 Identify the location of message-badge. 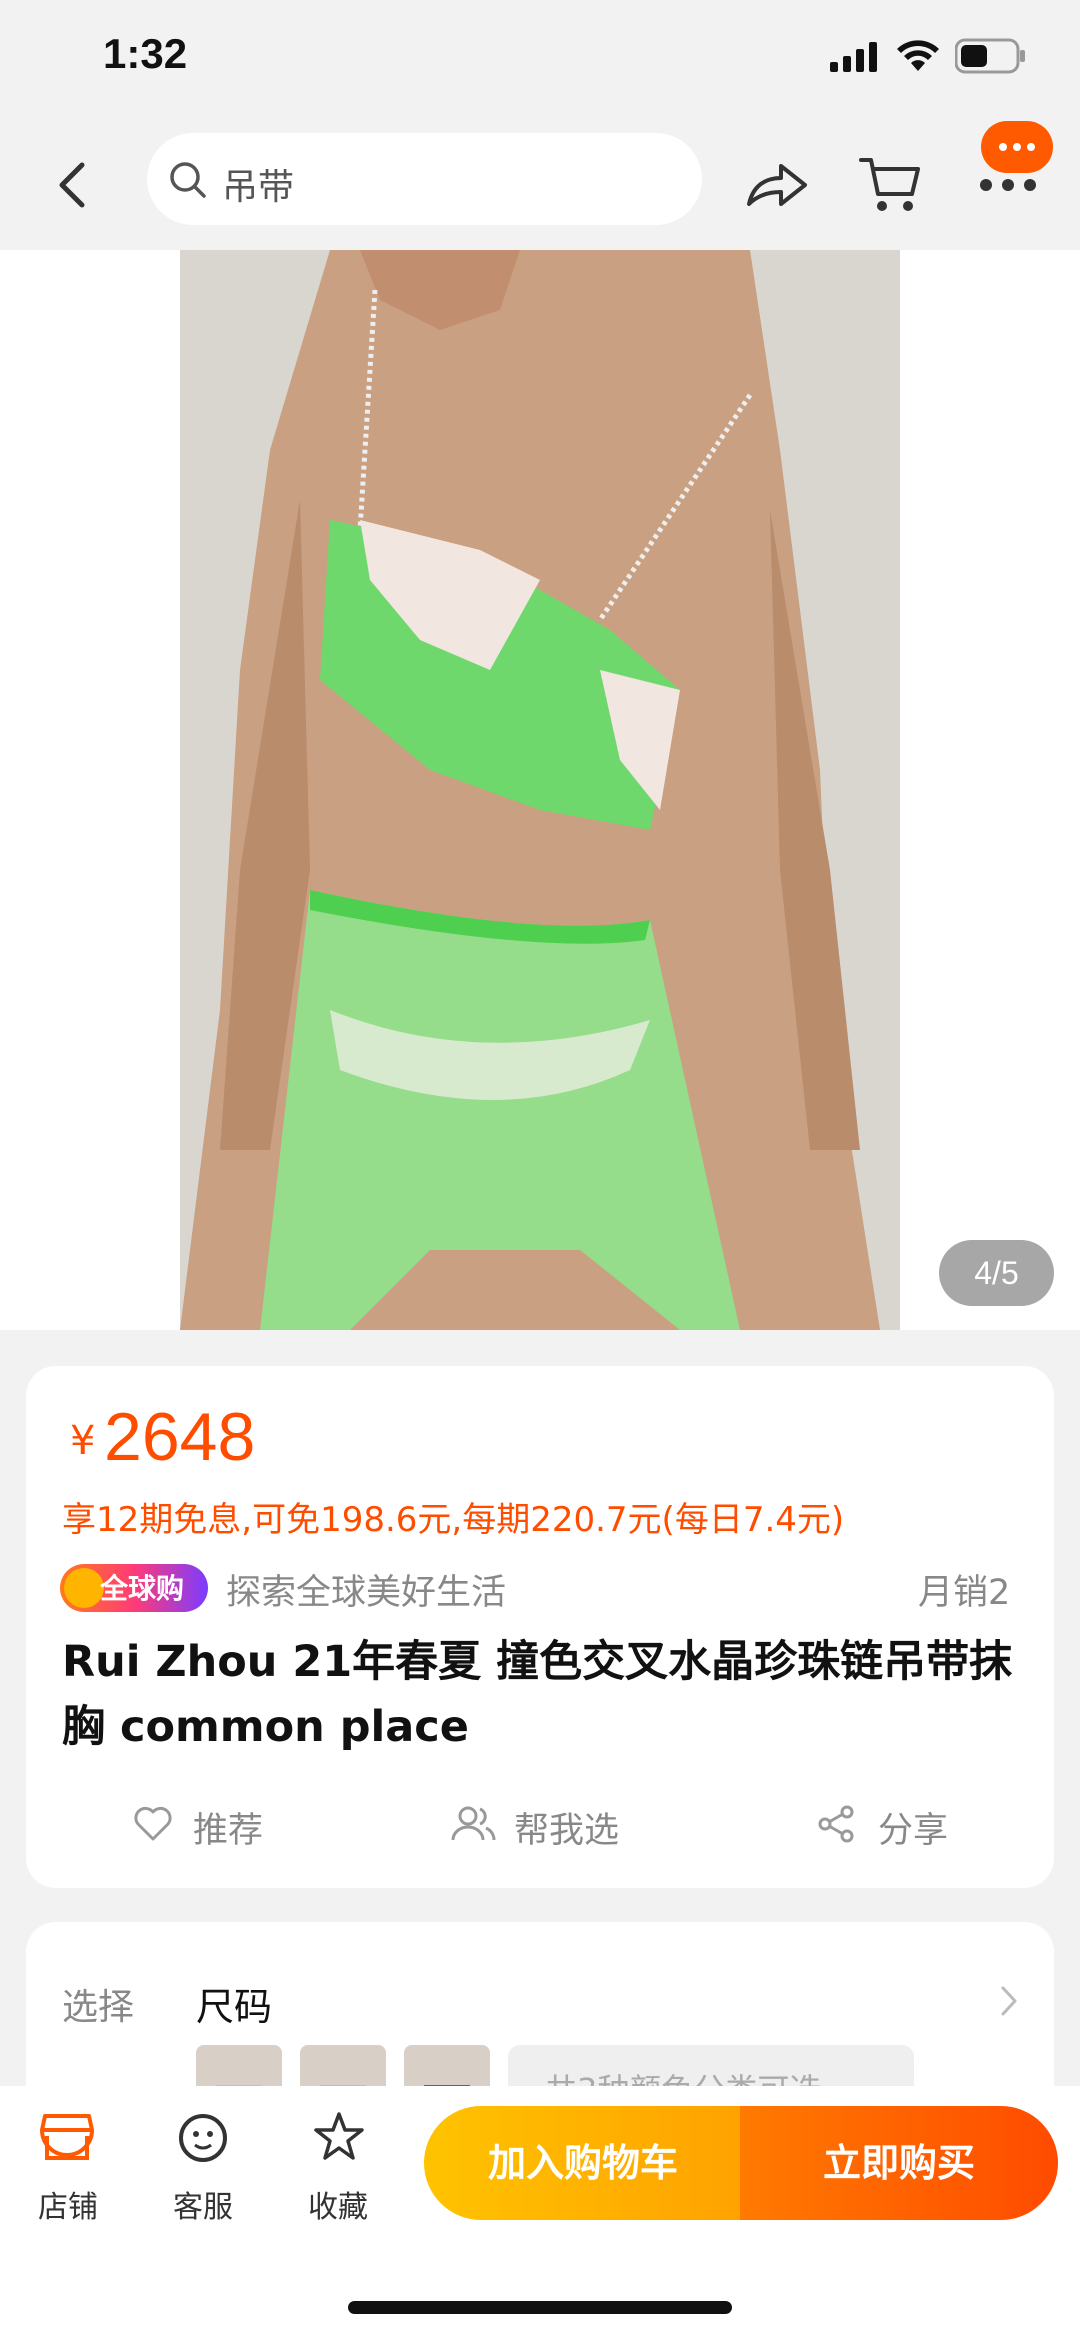
(1017, 147).